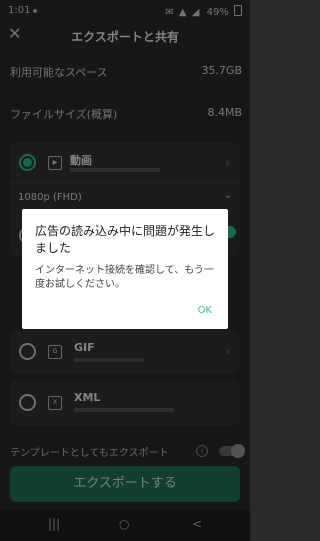  What do you see at coordinates (125, 239) in the screenshot?
I see `dialog-title: 広告の読み込み中に問題が発生しました` at bounding box center [125, 239].